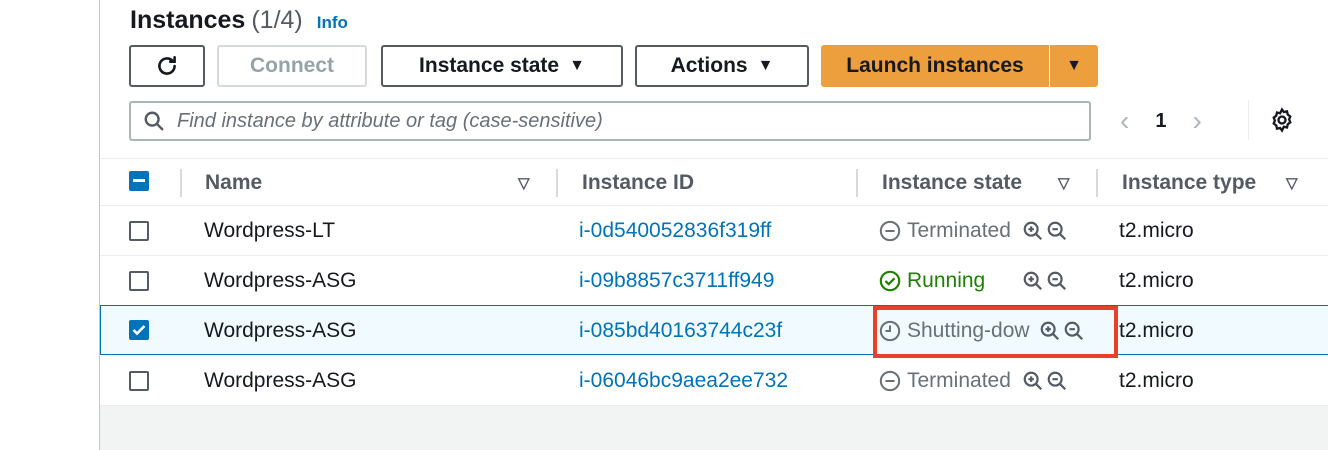 The width and height of the screenshot is (1328, 450). I want to click on column-label: Name, so click(234, 182).